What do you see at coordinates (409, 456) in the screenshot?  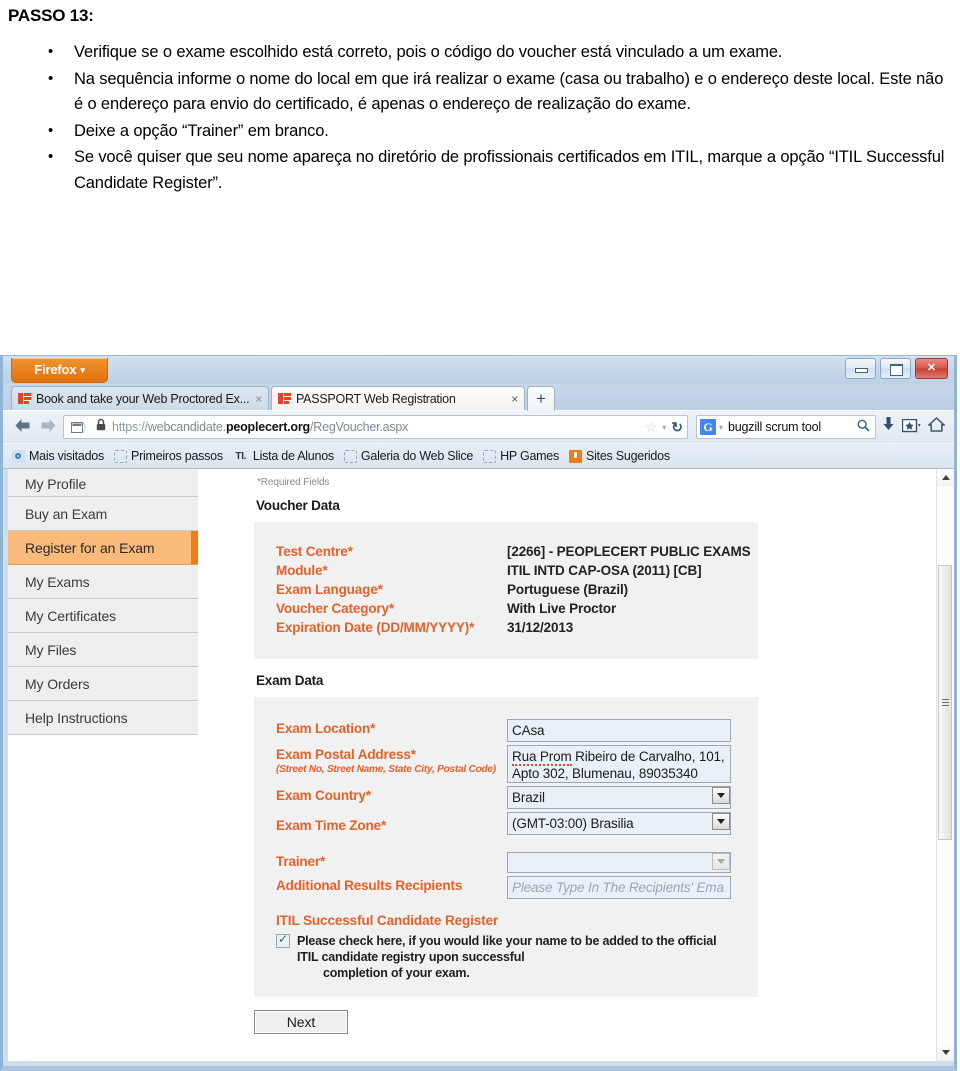 I see `bookmark-galeria-web-slice: Galeria do Web Slice` at bounding box center [409, 456].